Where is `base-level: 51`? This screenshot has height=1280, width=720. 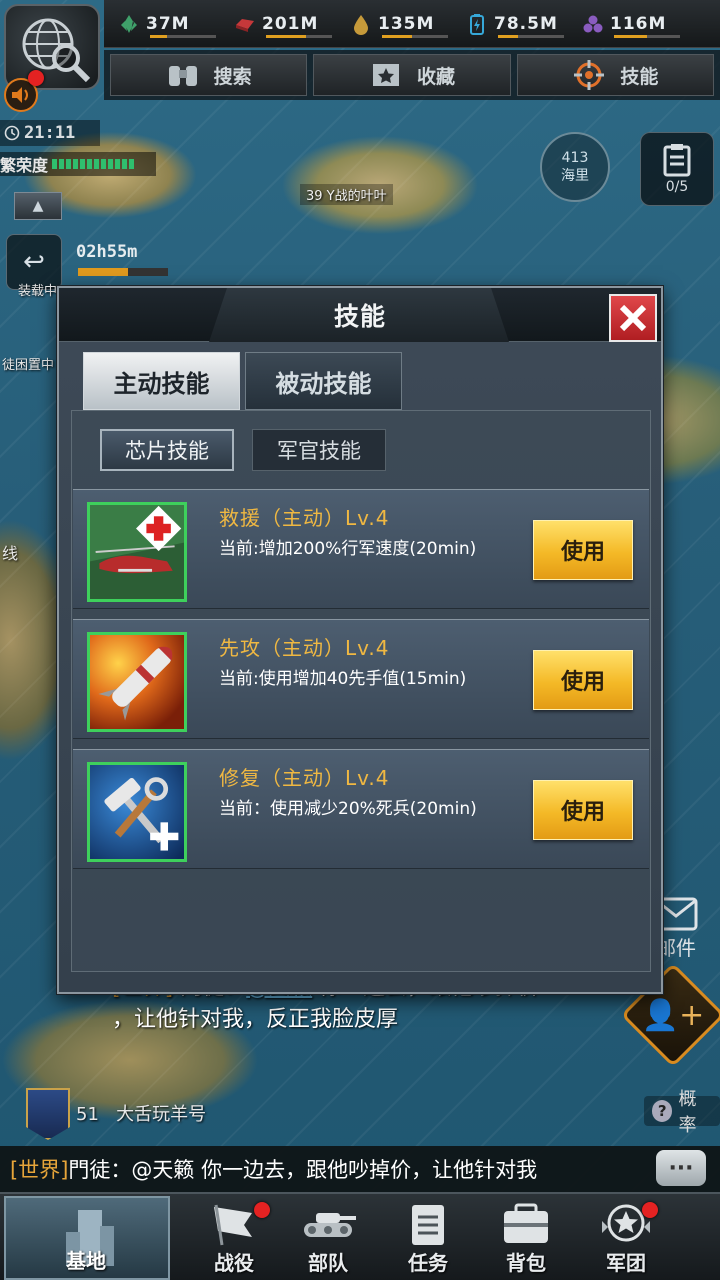 base-level: 51 is located at coordinates (87, 1114).